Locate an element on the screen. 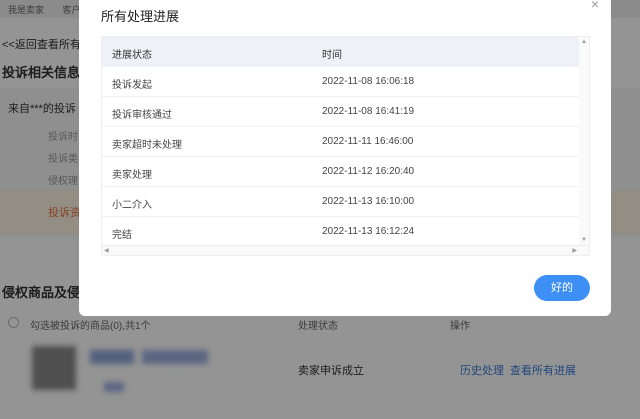 The image size is (640, 419). row-time: 2022-11-12 16:20:40 is located at coordinates (368, 171).